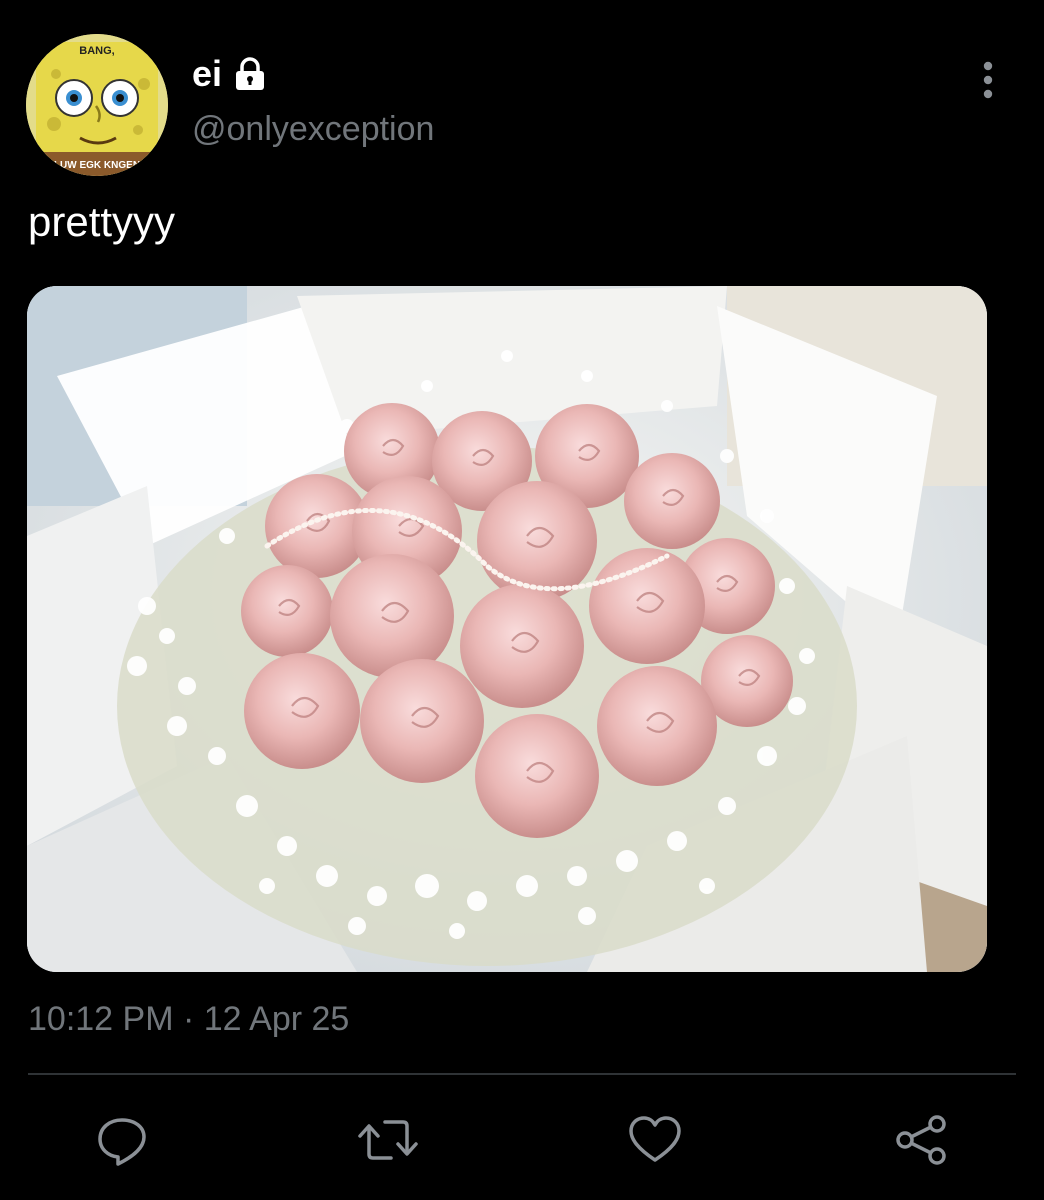  What do you see at coordinates (988, 80) in the screenshot?
I see `more-vertical-icon` at bounding box center [988, 80].